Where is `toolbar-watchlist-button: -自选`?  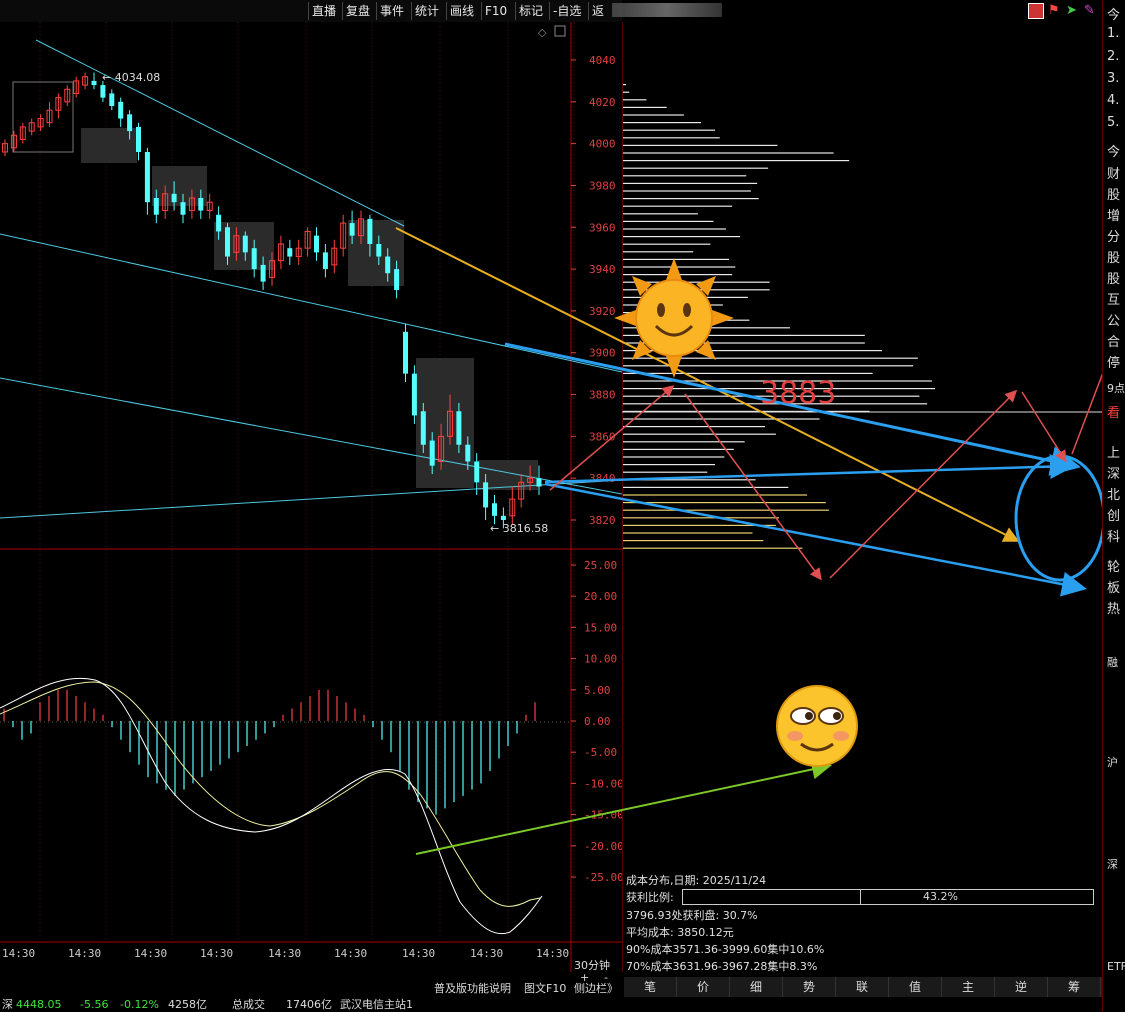 toolbar-watchlist-button: -自选 is located at coordinates (566, 11).